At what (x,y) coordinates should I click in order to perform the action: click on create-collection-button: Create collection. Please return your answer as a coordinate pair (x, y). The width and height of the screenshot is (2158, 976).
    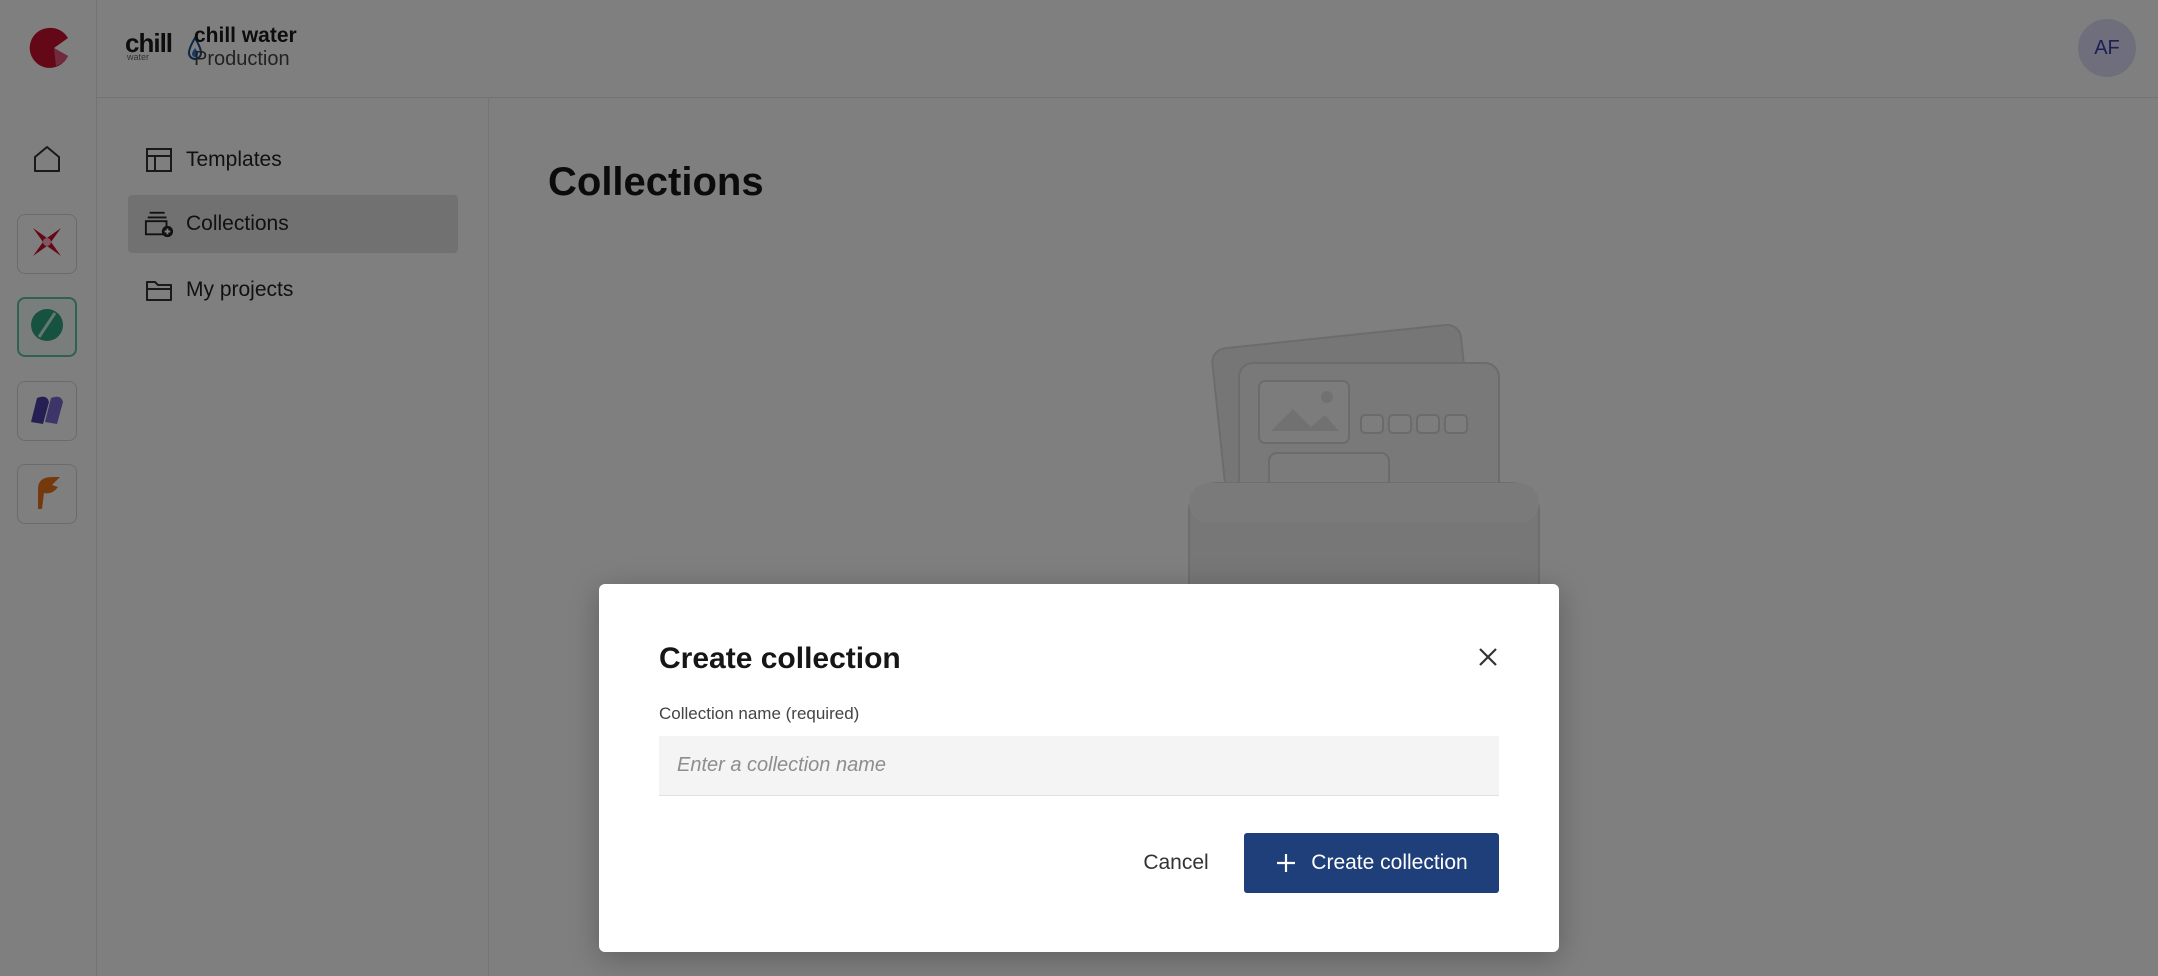
    Looking at the image, I should click on (1371, 863).